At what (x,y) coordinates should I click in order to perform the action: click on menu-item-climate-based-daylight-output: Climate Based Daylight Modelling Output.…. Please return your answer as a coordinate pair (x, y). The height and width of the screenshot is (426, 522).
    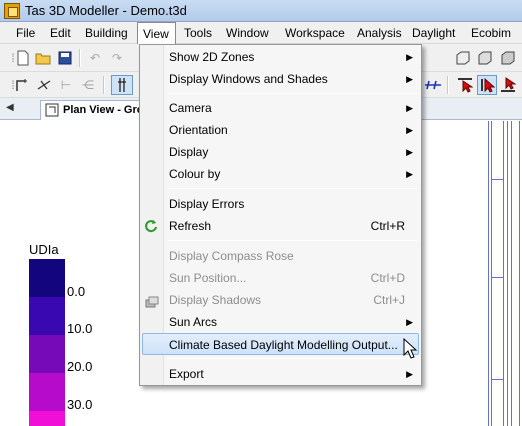
    Looking at the image, I should click on (280, 344).